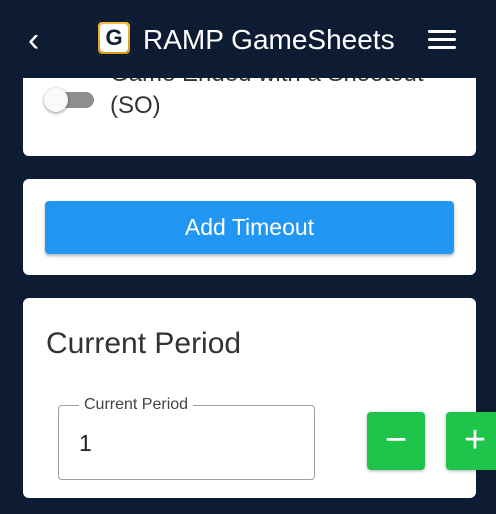 This screenshot has width=496, height=514. What do you see at coordinates (136, 405) in the screenshot?
I see `current-period-field-label: Current Period` at bounding box center [136, 405].